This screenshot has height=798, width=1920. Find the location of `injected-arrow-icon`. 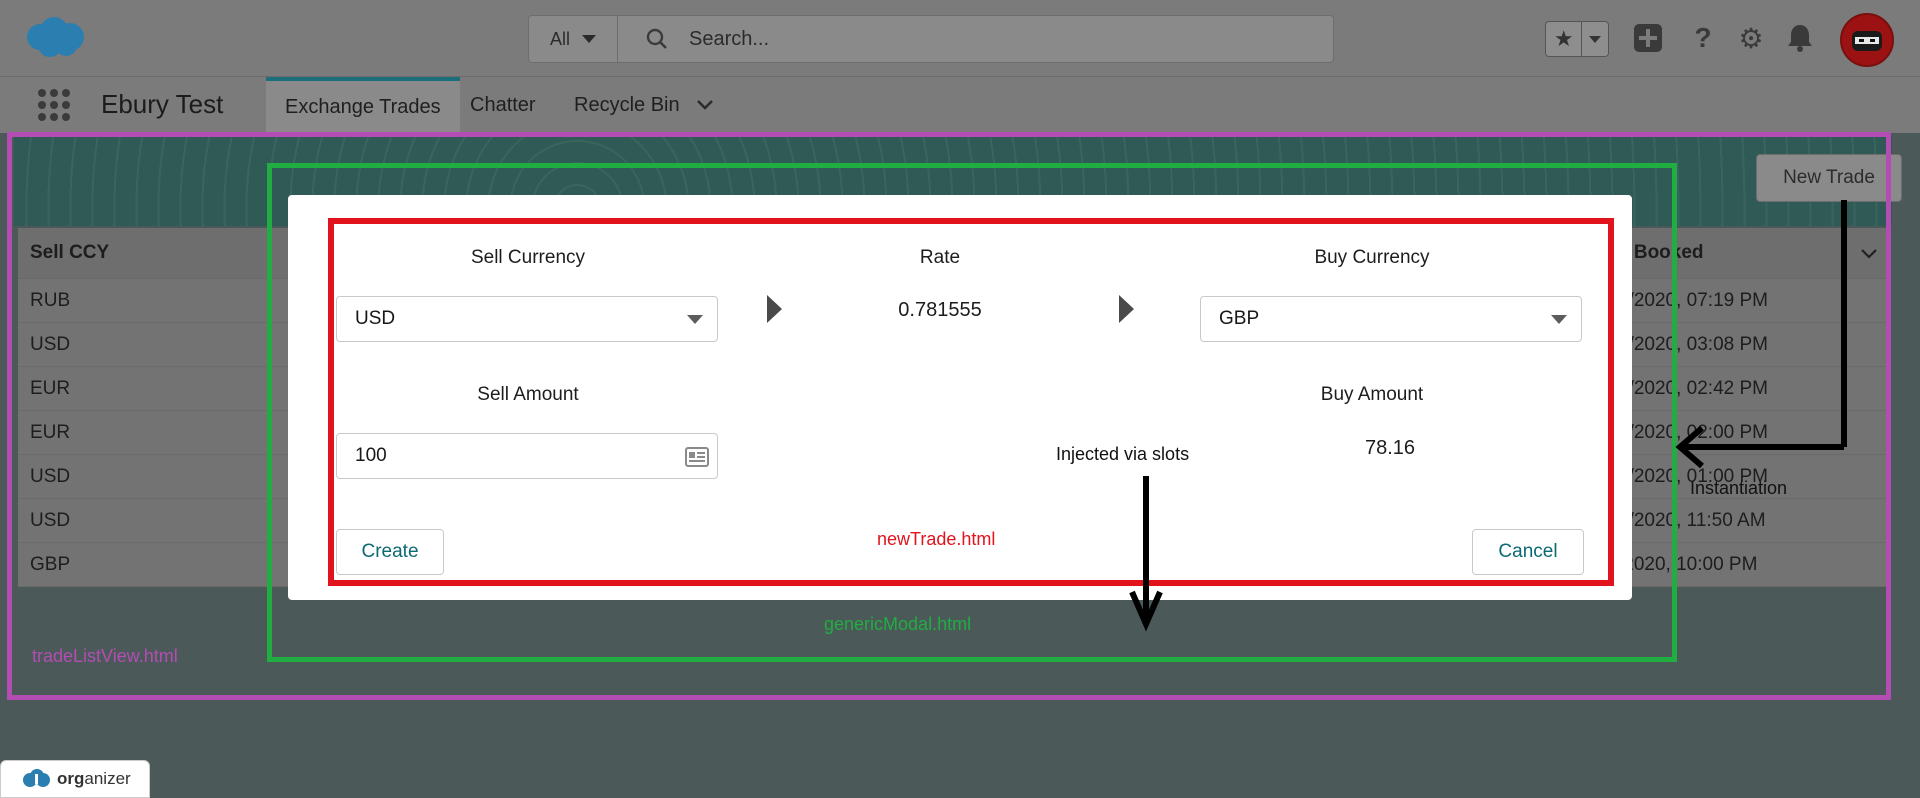

injected-arrow-icon is located at coordinates (1146, 554).